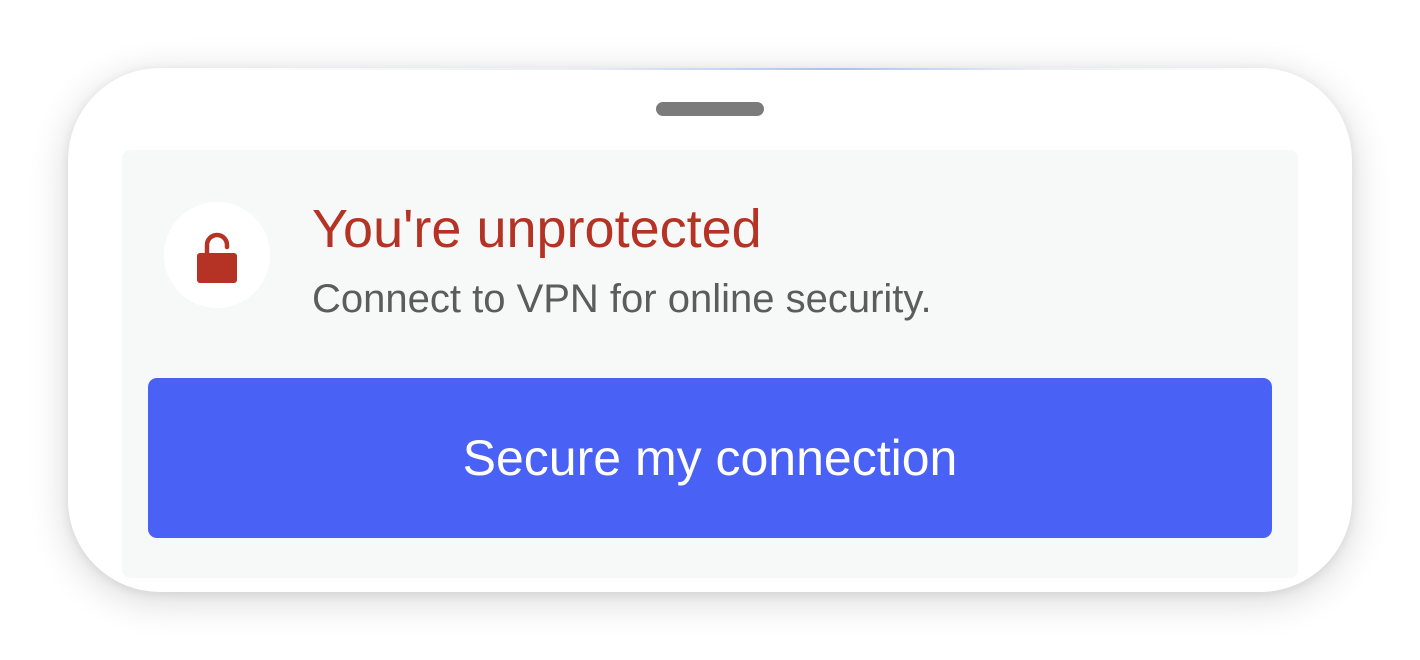 This screenshot has width=1420, height=660. Describe the element at coordinates (710, 69) in the screenshot. I see `background-content-peek` at that location.